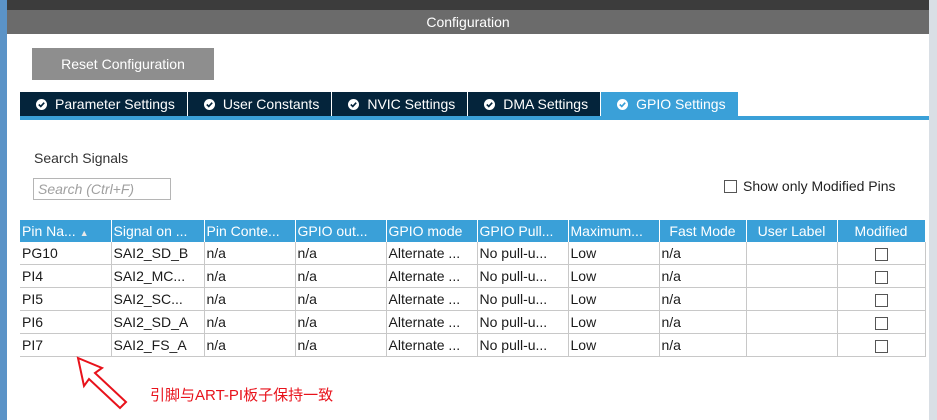 Image resolution: width=937 pixels, height=420 pixels. What do you see at coordinates (66, 276) in the screenshot?
I see `cell-pin-name: PI4` at bounding box center [66, 276].